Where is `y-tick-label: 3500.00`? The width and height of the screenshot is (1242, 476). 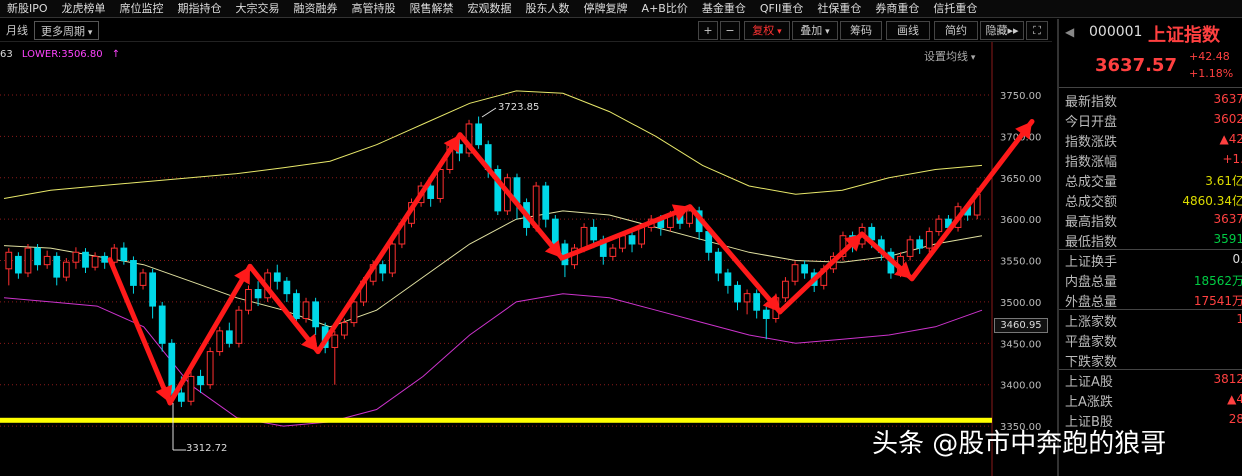 y-tick-label: 3500.00 is located at coordinates (1020, 303).